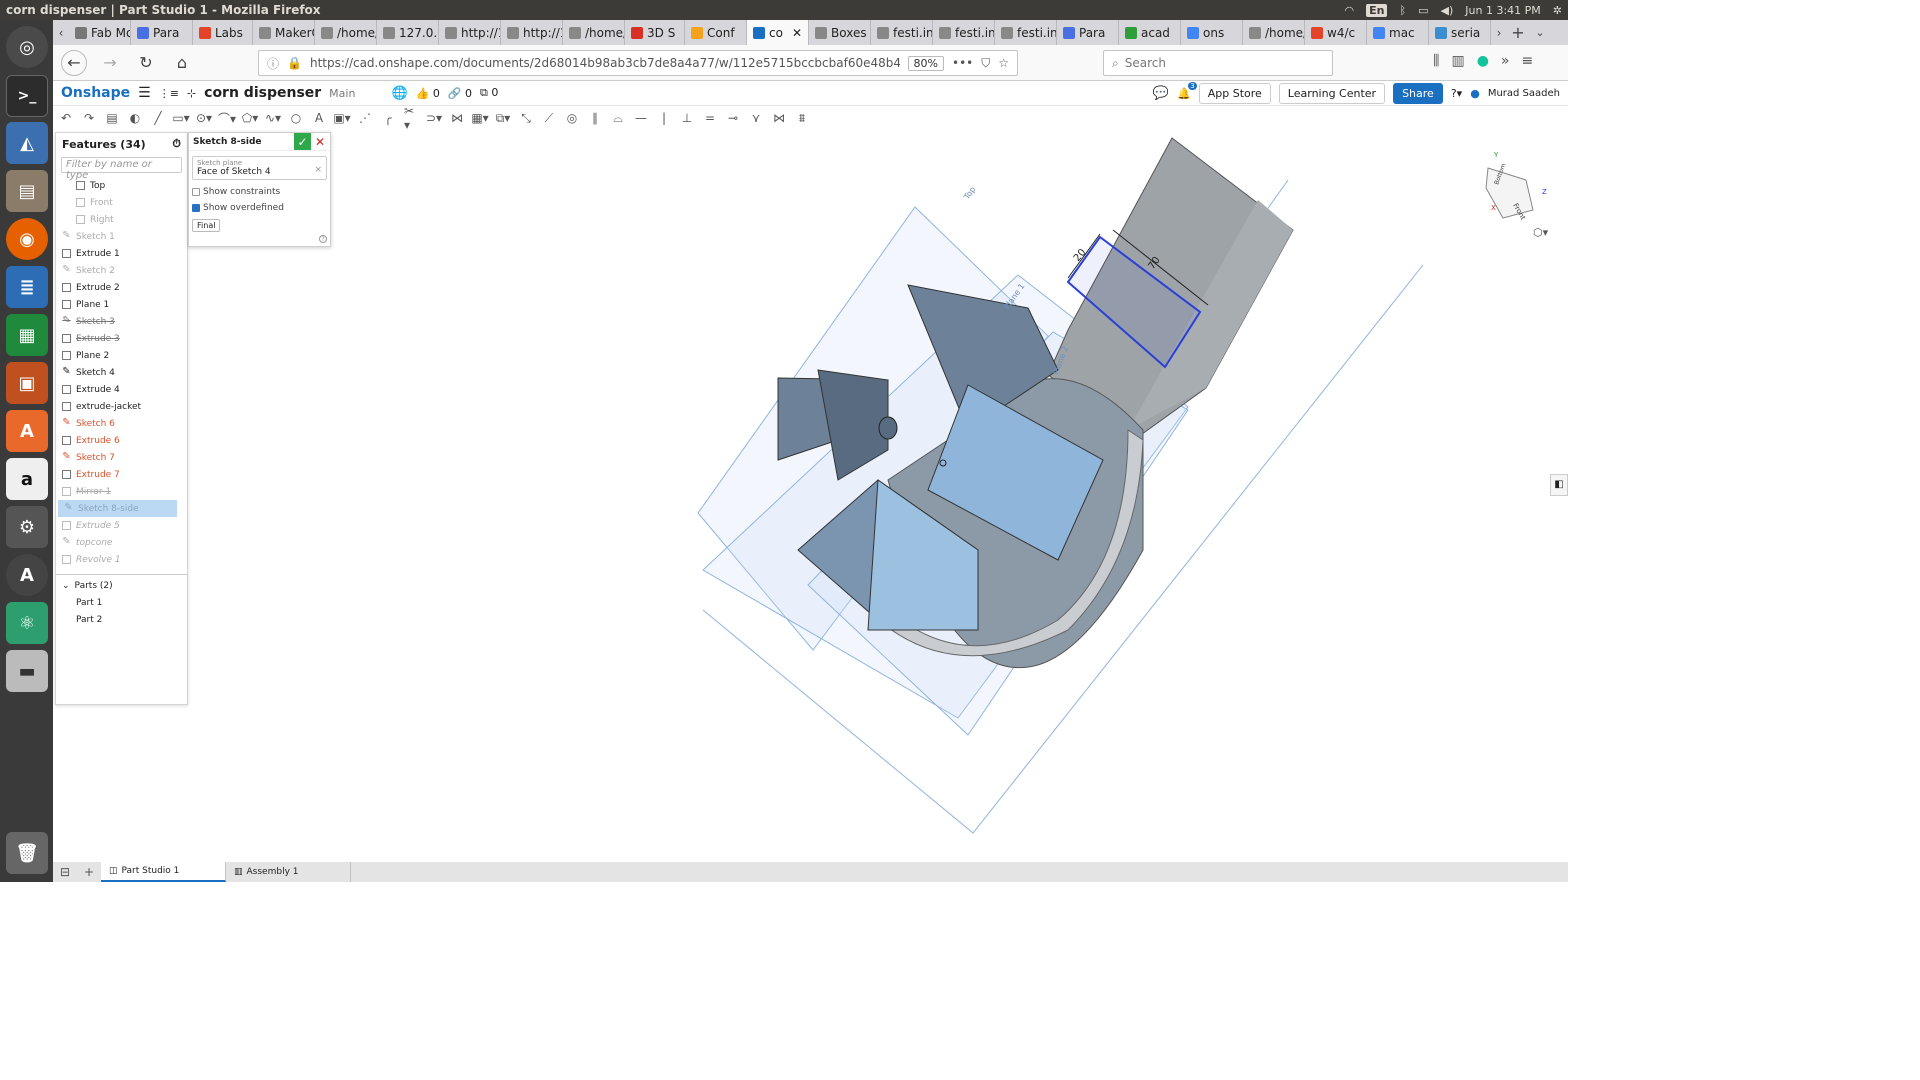  I want to click on clear-plane-icon: ×, so click(318, 170).